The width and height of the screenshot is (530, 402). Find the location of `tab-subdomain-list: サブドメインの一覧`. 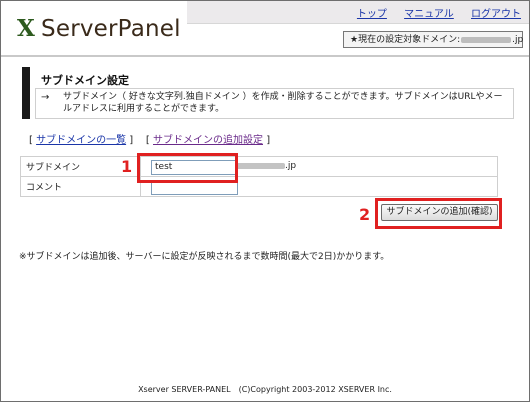

tab-subdomain-list: サブドメインの一覧 is located at coordinates (81, 140).